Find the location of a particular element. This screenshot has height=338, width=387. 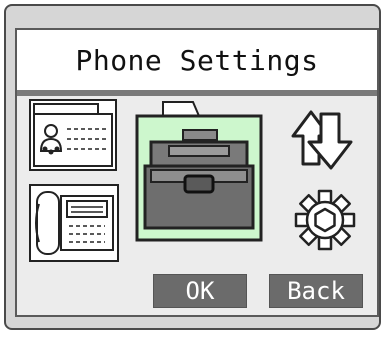

gear-icon is located at coordinates (325, 220).